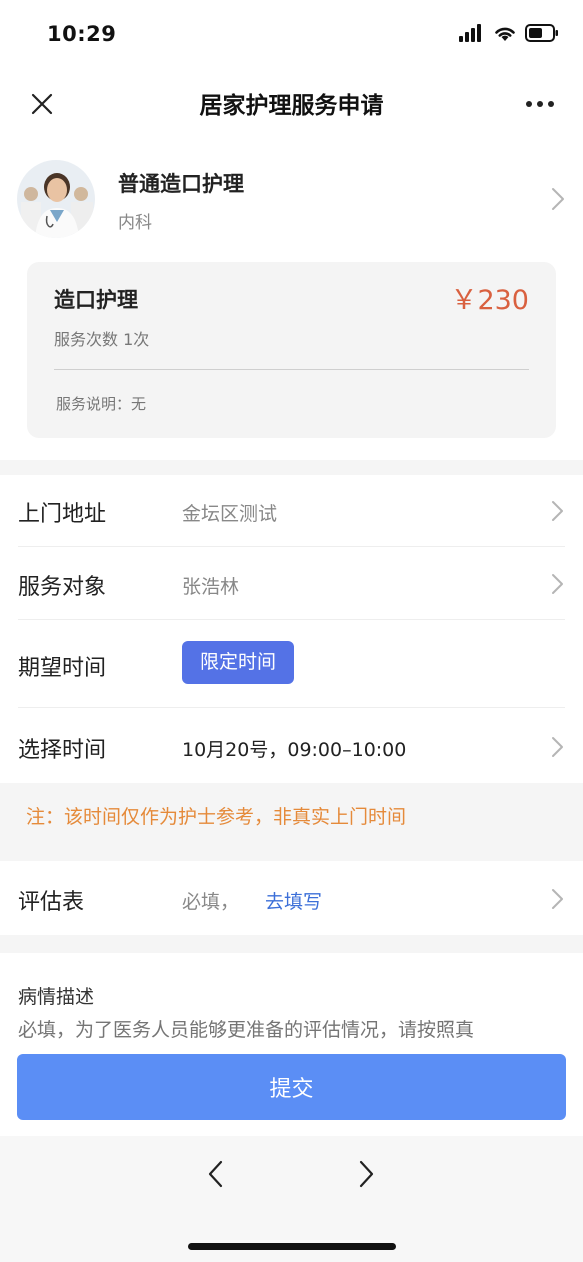 The image size is (583, 1262). What do you see at coordinates (62, 668) in the screenshot?
I see `expected-time-label: 期望时间` at bounding box center [62, 668].